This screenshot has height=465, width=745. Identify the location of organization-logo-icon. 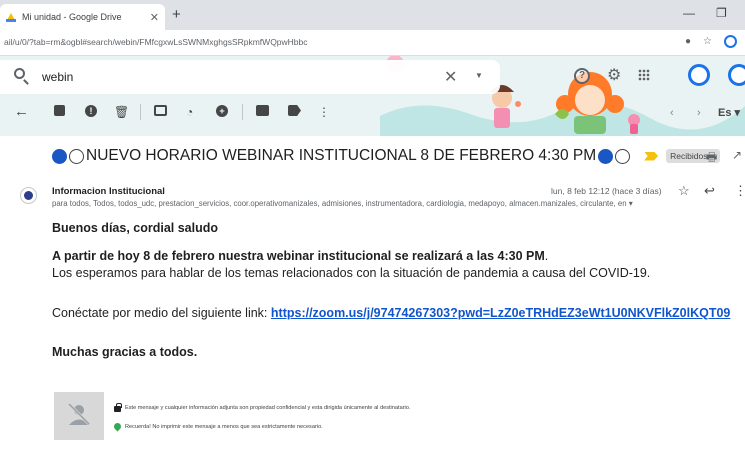
(699, 75).